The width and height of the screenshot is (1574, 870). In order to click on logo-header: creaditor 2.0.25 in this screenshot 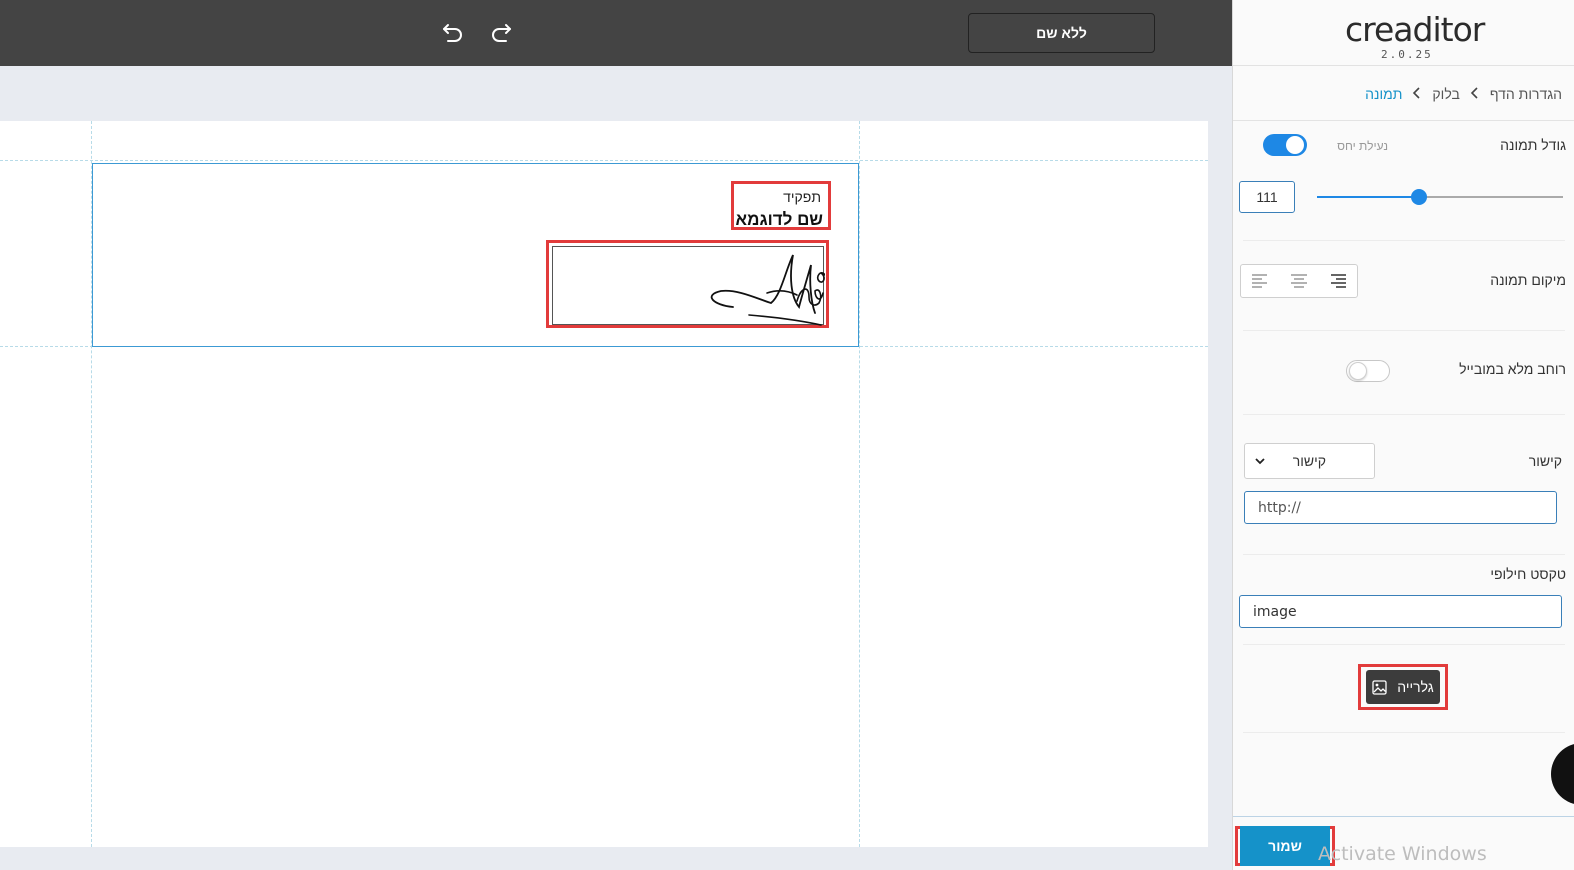, I will do `click(1403, 33)`.